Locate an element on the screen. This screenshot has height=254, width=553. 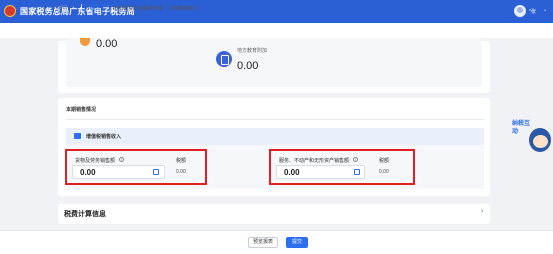
summary-right-label: 地方教育附加 is located at coordinates (252, 51).